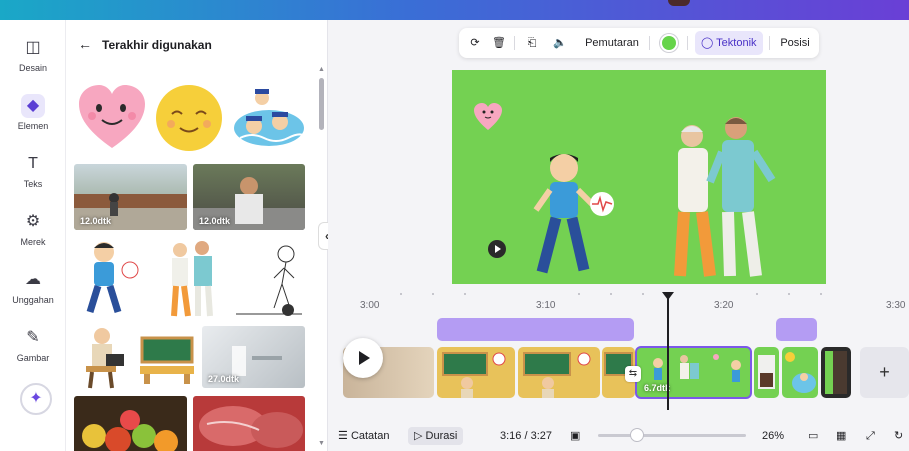 The width and height of the screenshot is (909, 451). What do you see at coordinates (497, 249) in the screenshot?
I see `canvas-play-icon` at bounding box center [497, 249].